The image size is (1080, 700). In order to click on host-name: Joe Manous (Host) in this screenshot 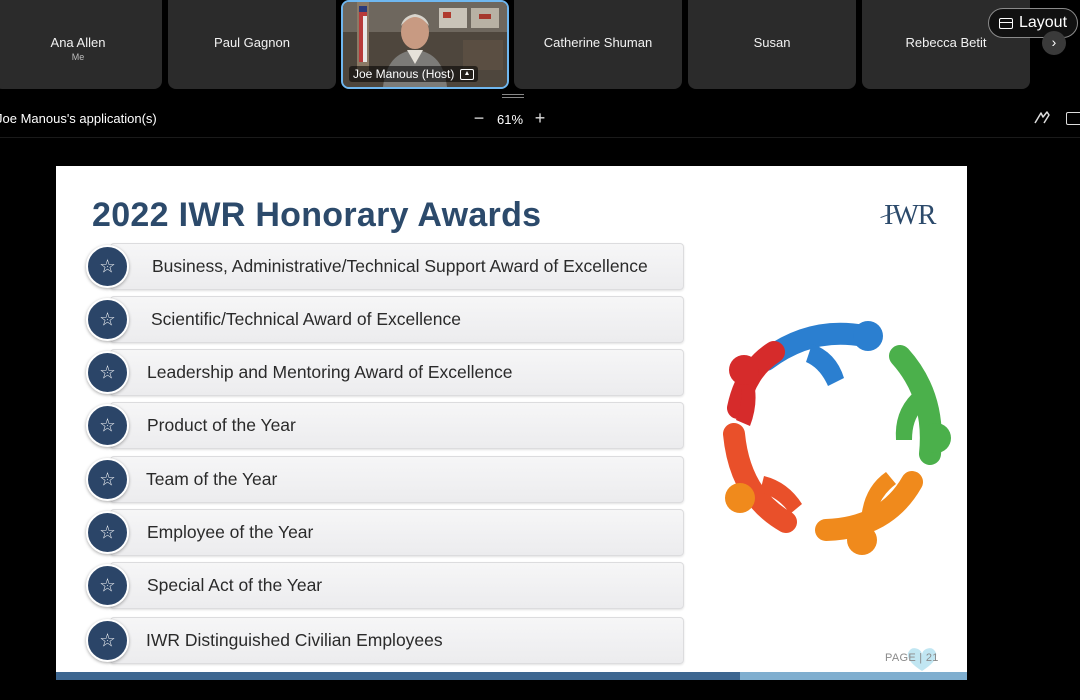, I will do `click(404, 74)`.